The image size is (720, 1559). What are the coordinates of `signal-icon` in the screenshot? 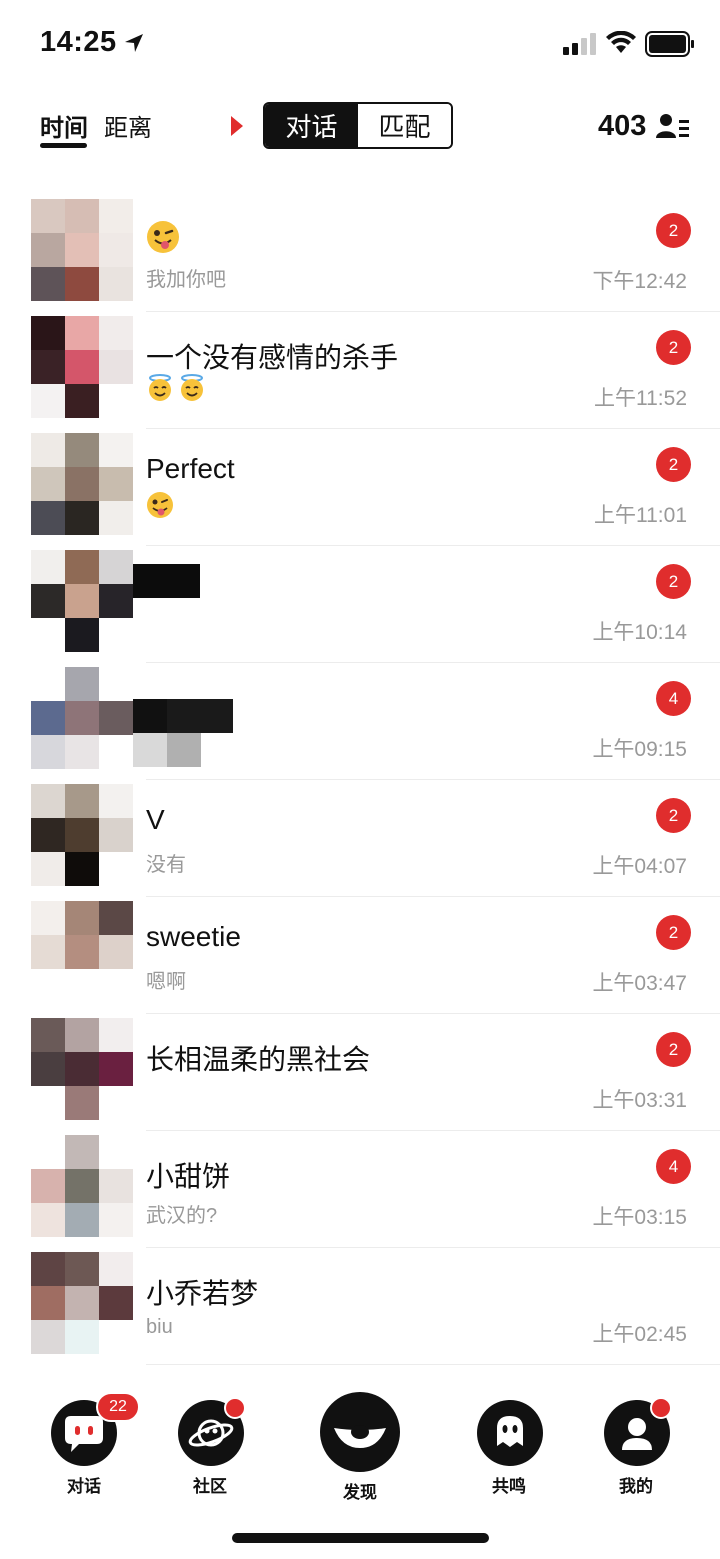 It's located at (579, 44).